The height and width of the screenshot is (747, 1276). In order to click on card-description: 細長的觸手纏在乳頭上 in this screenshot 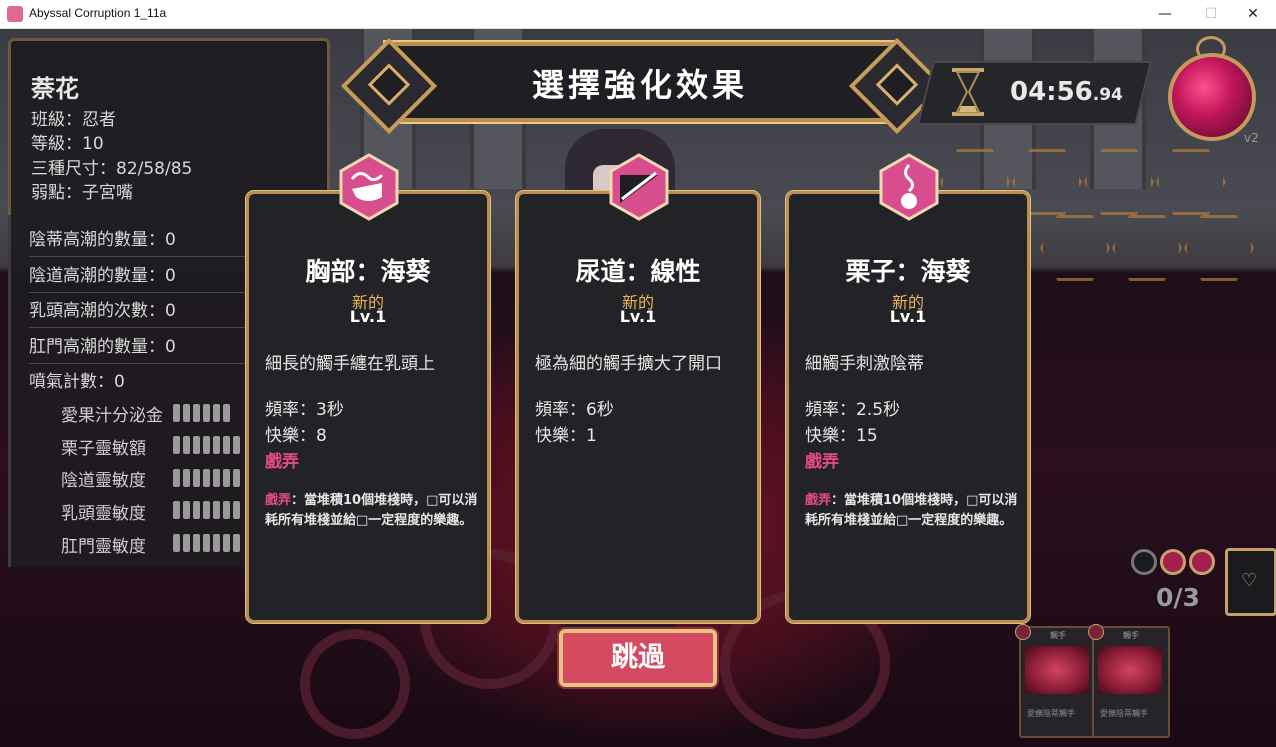, I will do `click(350, 364)`.